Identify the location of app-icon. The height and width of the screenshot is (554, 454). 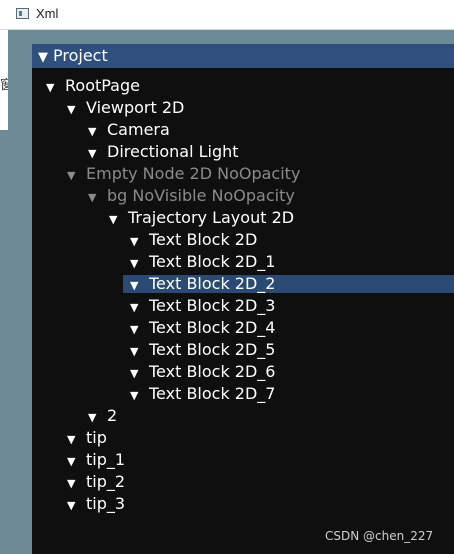
(22, 13).